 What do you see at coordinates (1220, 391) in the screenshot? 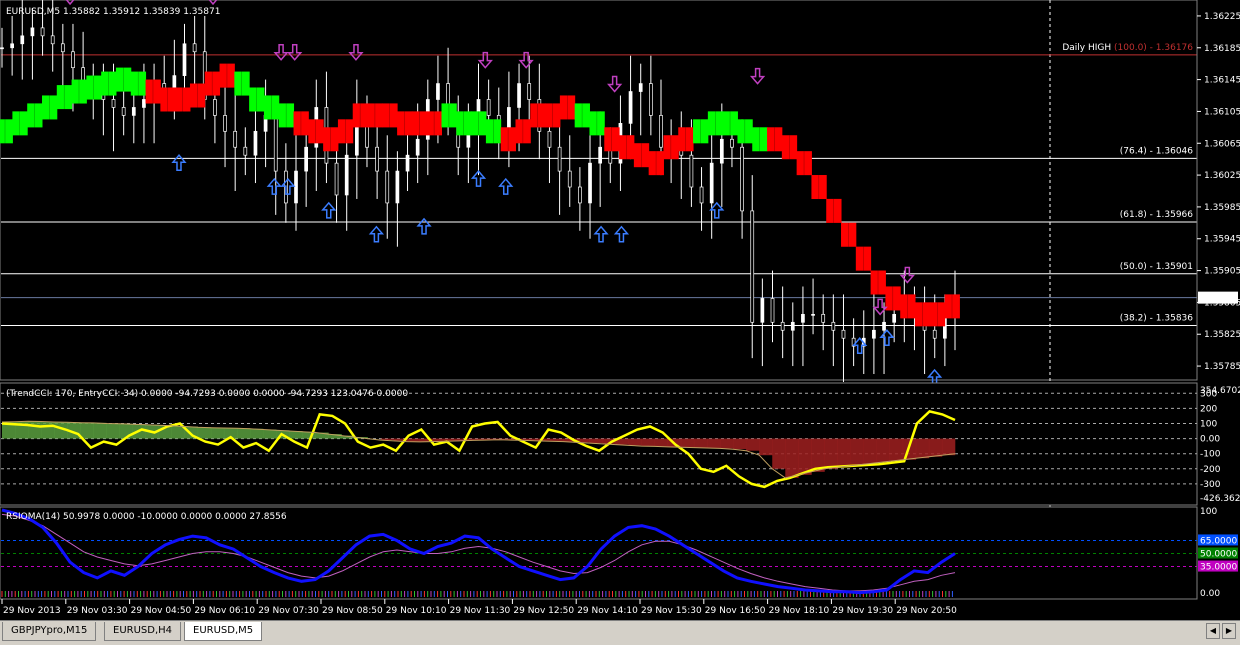
I see `cci-max-label: 354.6702` at bounding box center [1220, 391].